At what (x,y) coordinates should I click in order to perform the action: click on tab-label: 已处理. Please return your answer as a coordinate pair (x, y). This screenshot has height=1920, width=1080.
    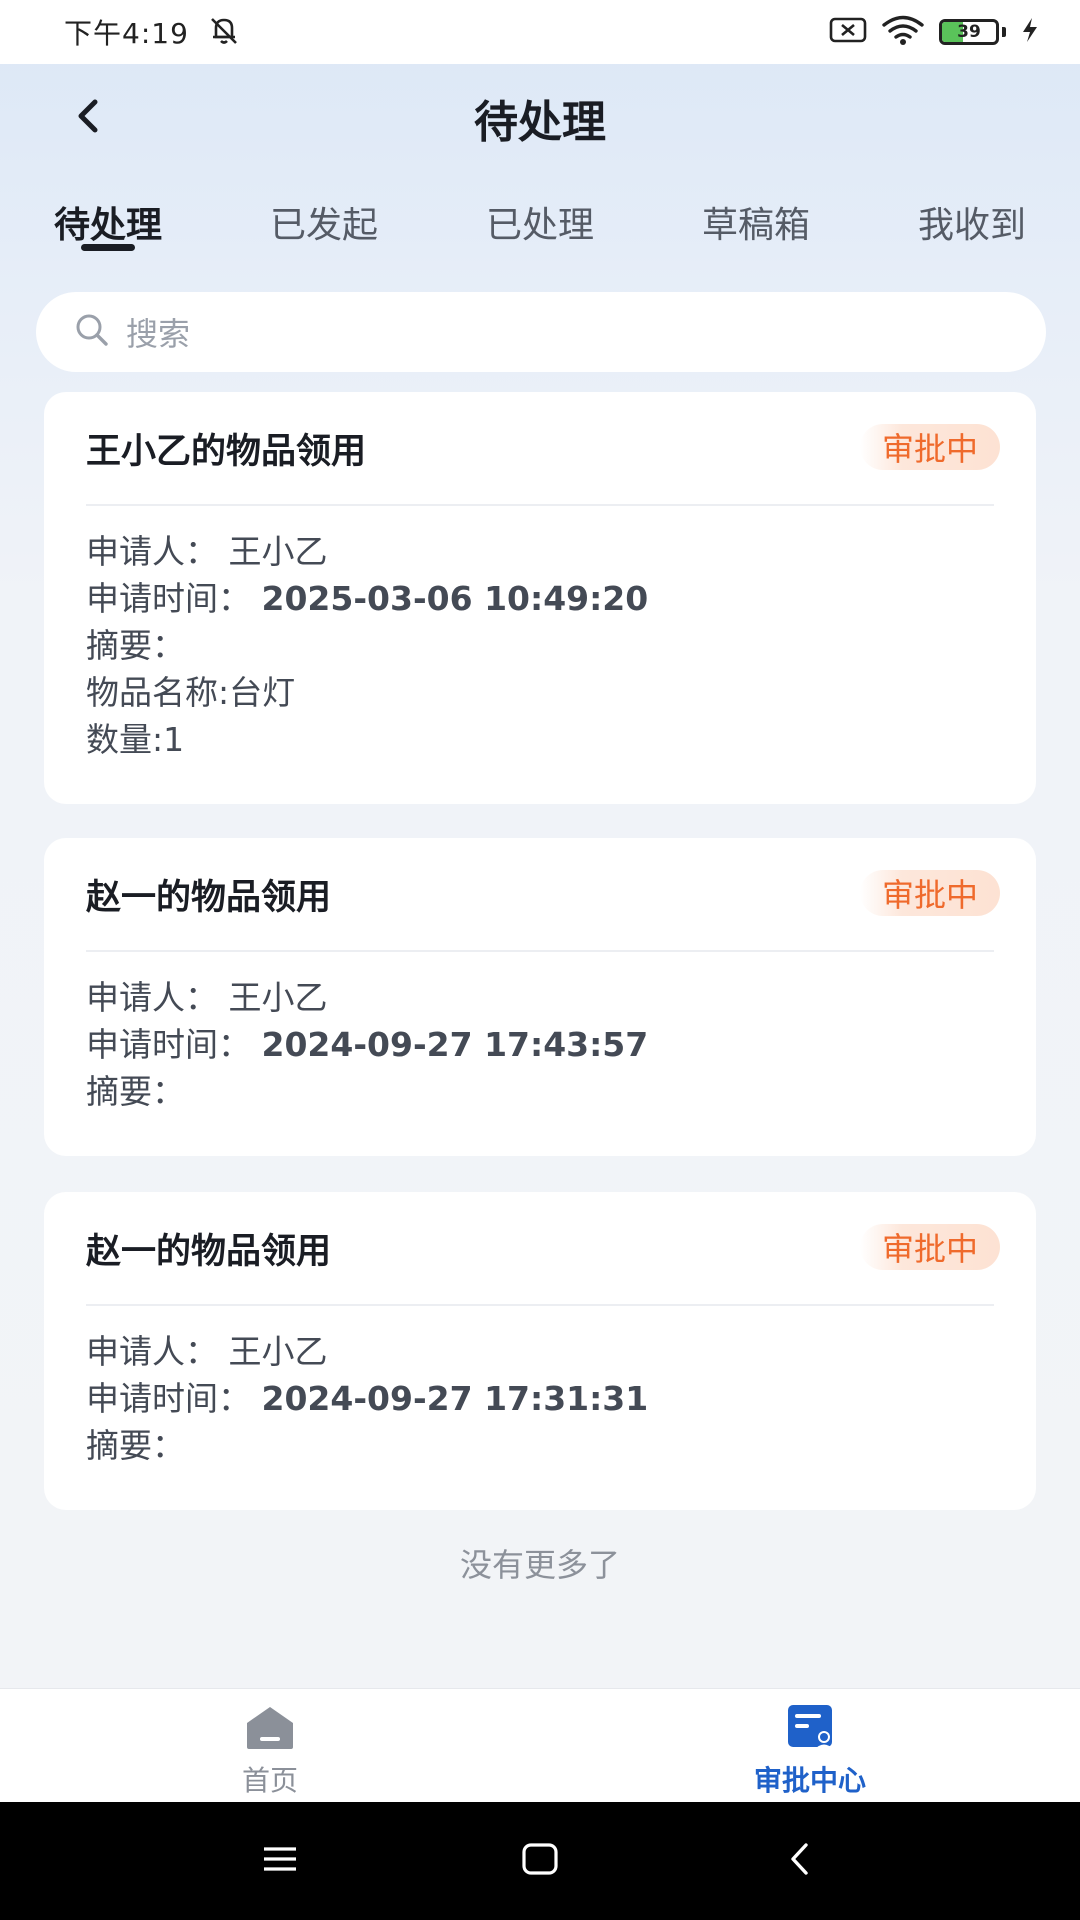
    Looking at the image, I should click on (539, 225).